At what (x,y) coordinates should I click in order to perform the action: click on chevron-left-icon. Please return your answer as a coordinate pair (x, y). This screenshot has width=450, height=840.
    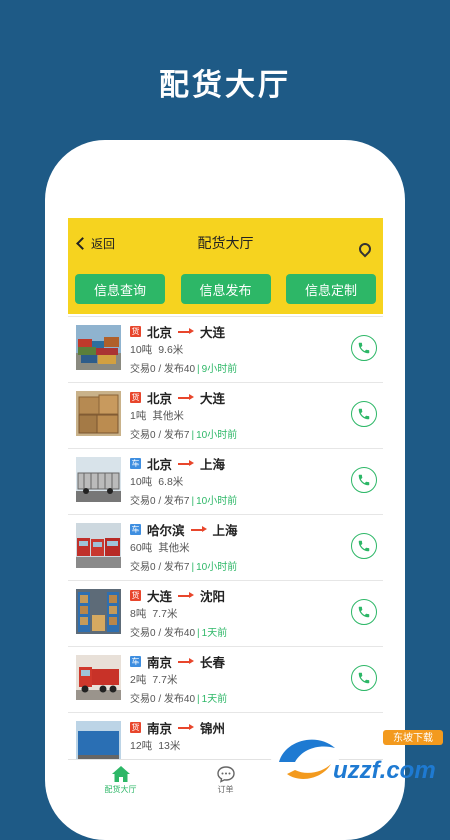
    Looking at the image, I should click on (82, 243).